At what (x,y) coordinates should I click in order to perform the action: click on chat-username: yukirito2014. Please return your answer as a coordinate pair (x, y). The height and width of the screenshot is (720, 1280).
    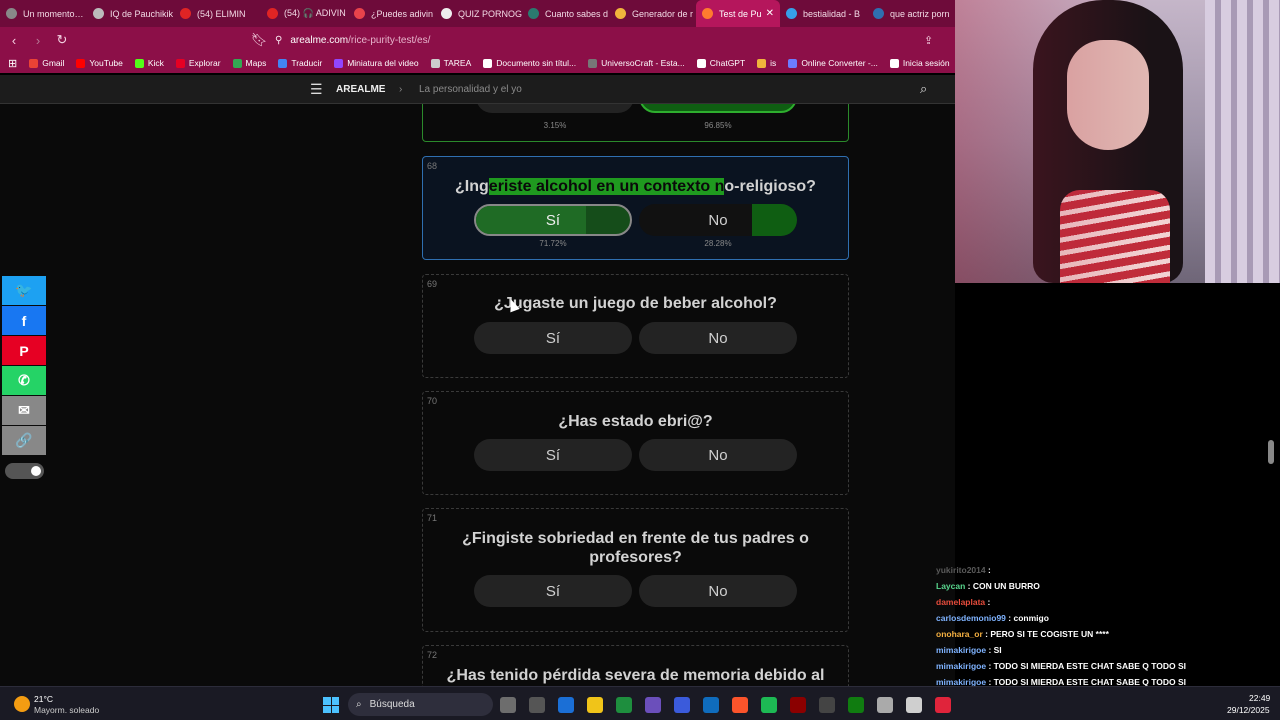
    Looking at the image, I should click on (961, 570).